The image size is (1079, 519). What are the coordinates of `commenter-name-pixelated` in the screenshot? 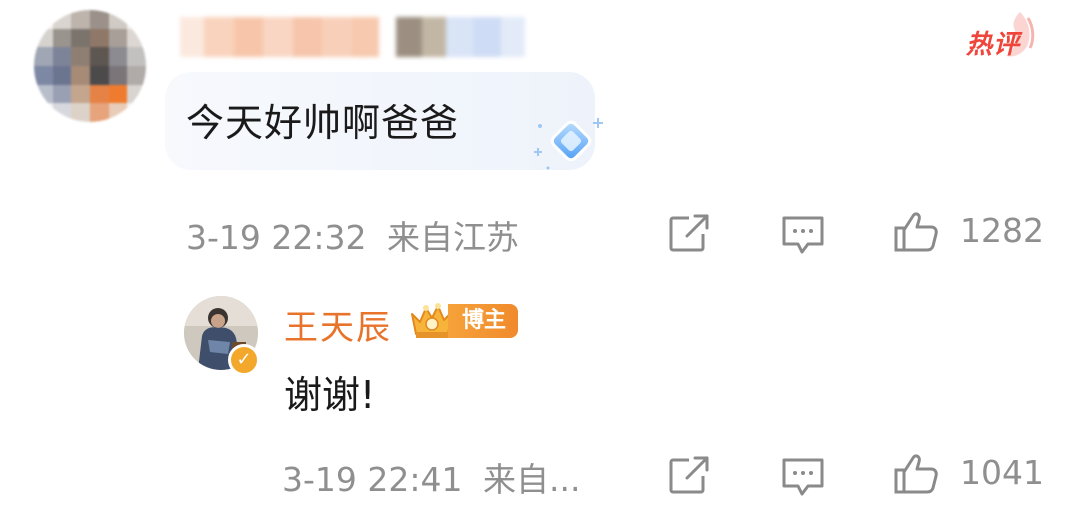 It's located at (352, 37).